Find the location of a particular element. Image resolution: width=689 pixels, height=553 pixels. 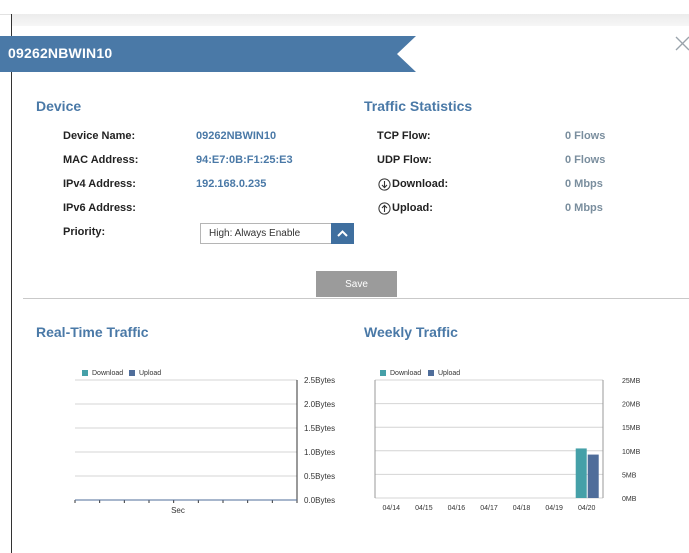

upload-arrow-icon is located at coordinates (384, 208).